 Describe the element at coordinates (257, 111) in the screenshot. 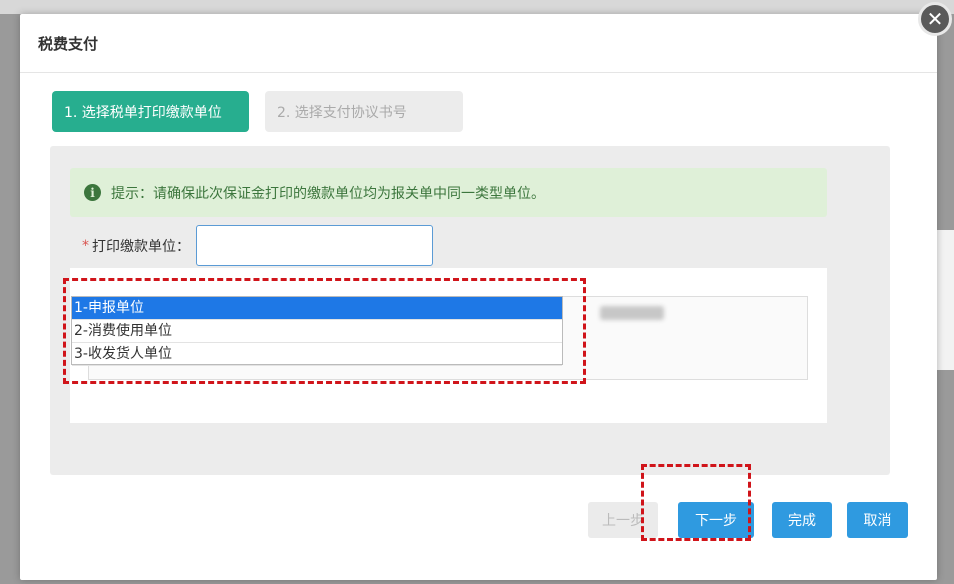

I see `step-indicator: 1. 选择税单打印缴款单位 2. 选择支付协议书号` at that location.